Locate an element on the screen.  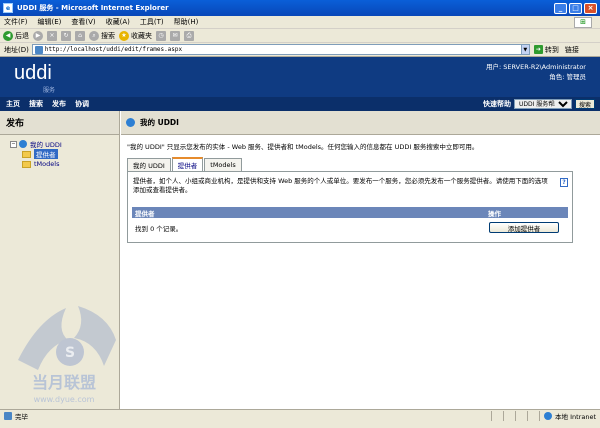
menu-tools: 工具(T) is located at coordinates (152, 22).